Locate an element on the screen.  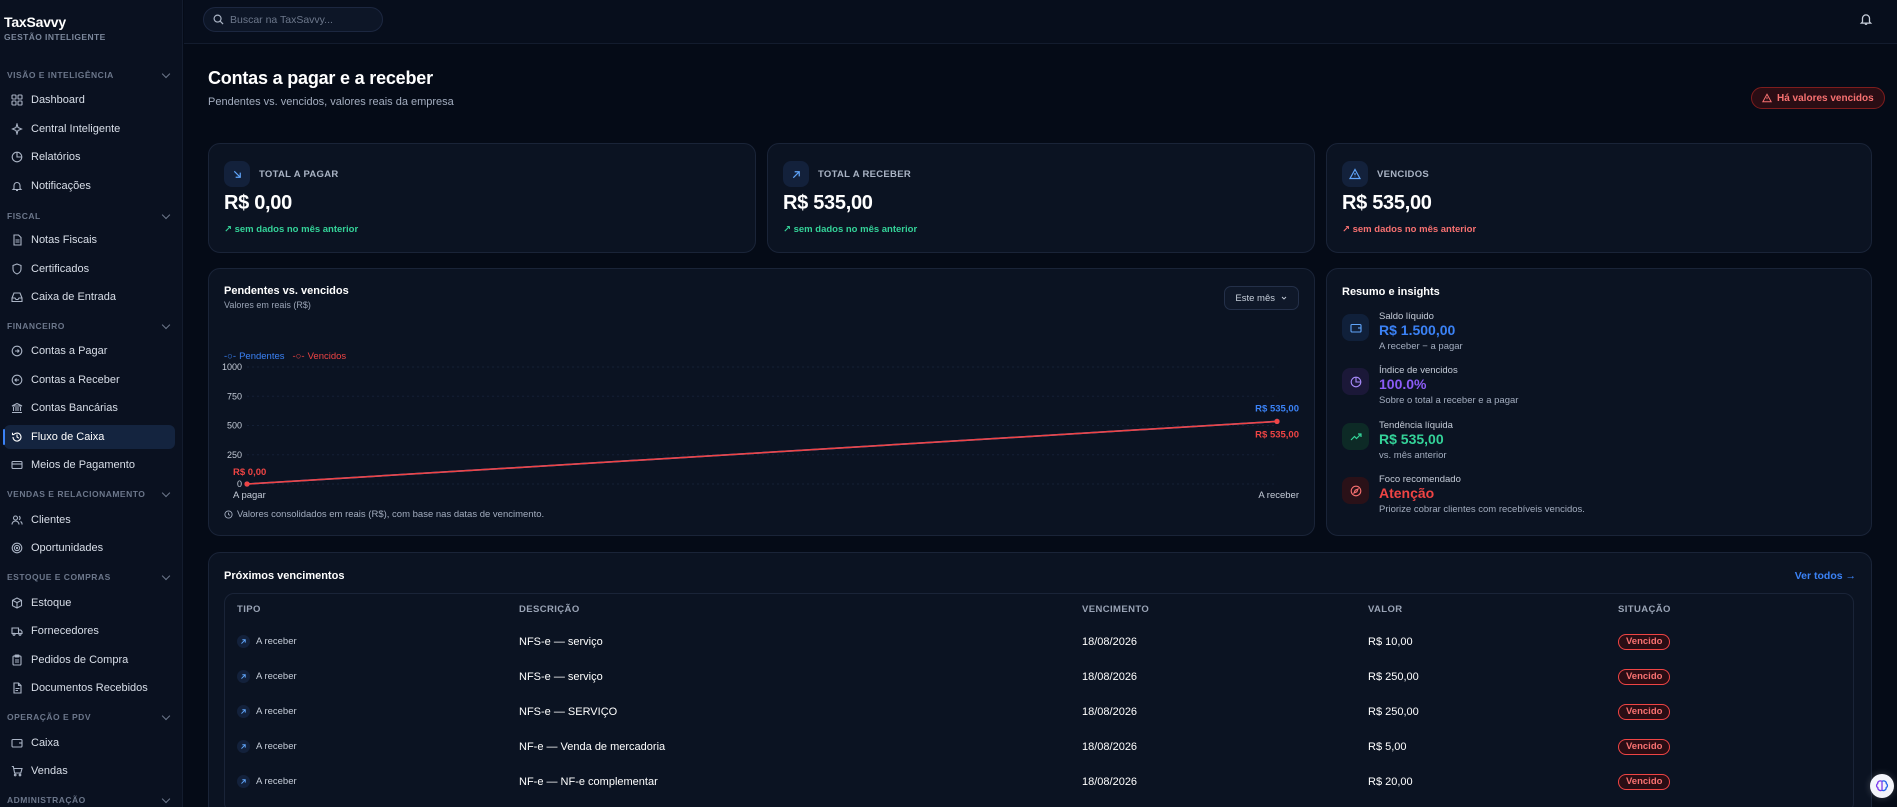
sidebar-item-fornecedores: Fornecedores is located at coordinates (89, 631).